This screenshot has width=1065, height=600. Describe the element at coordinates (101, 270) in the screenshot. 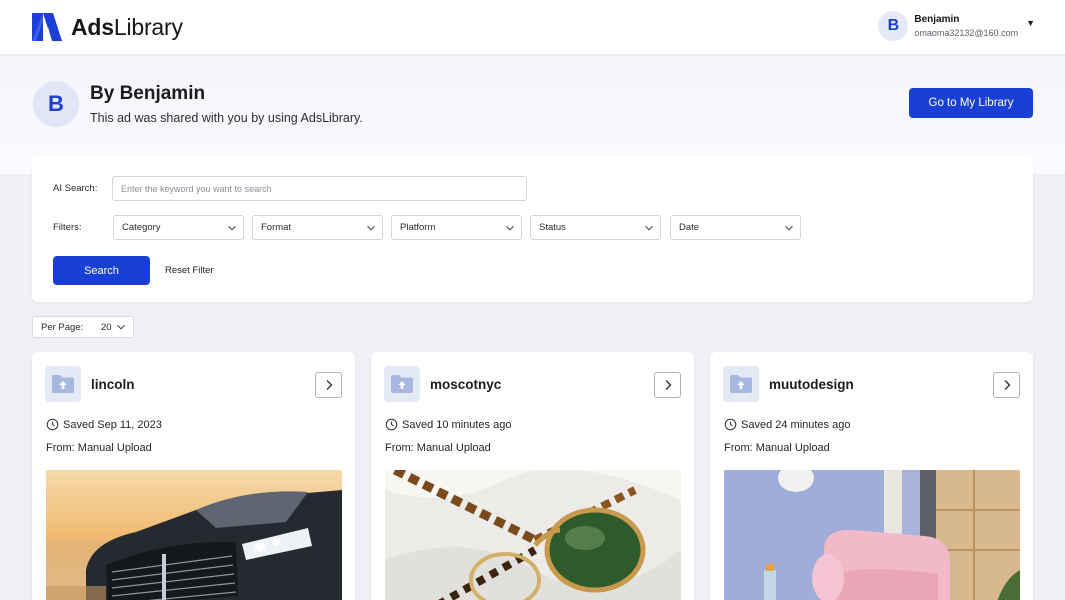

I see `search-button: Search` at that location.